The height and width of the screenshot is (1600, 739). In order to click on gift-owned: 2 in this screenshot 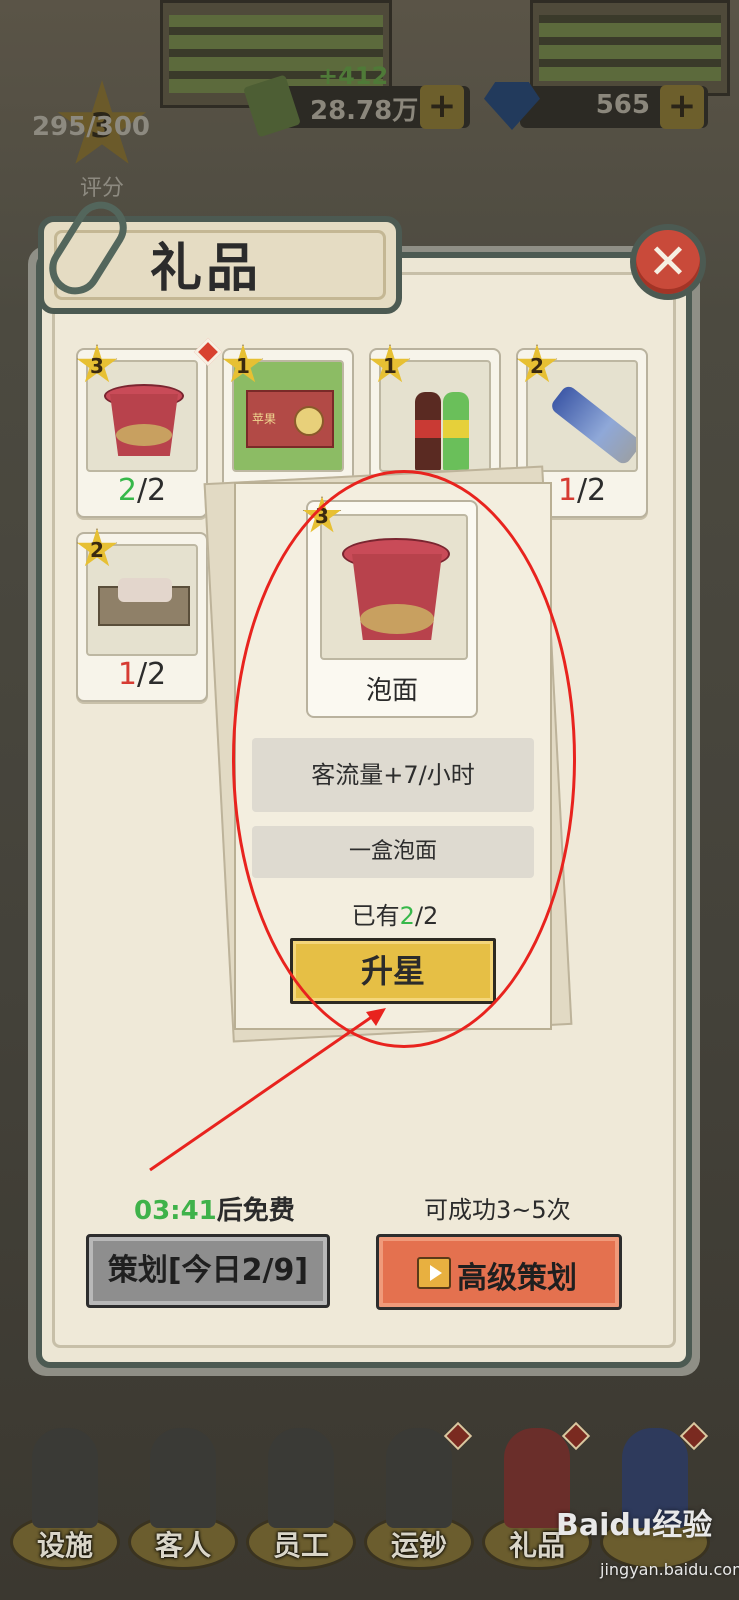, I will do `click(127, 490)`.